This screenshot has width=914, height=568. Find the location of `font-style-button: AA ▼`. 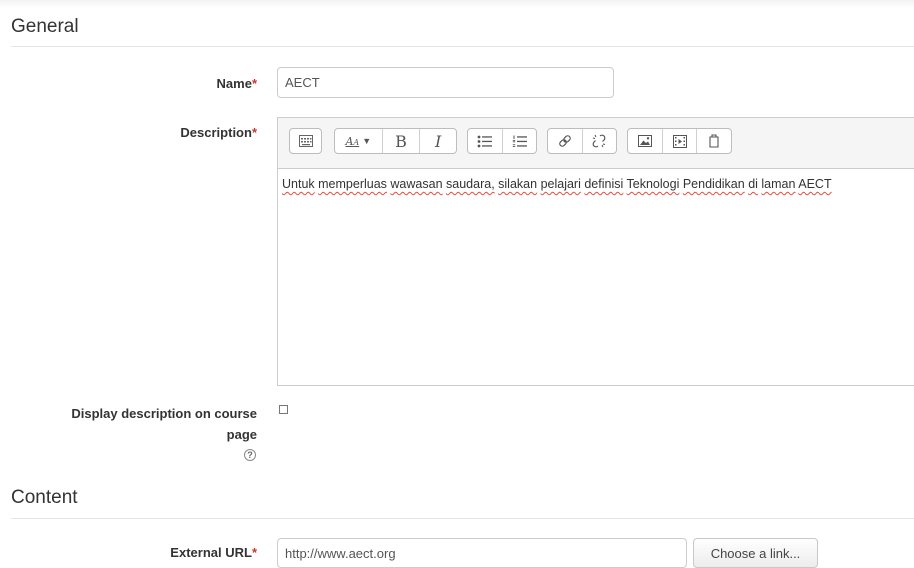

font-style-button: AA ▼ is located at coordinates (359, 141).